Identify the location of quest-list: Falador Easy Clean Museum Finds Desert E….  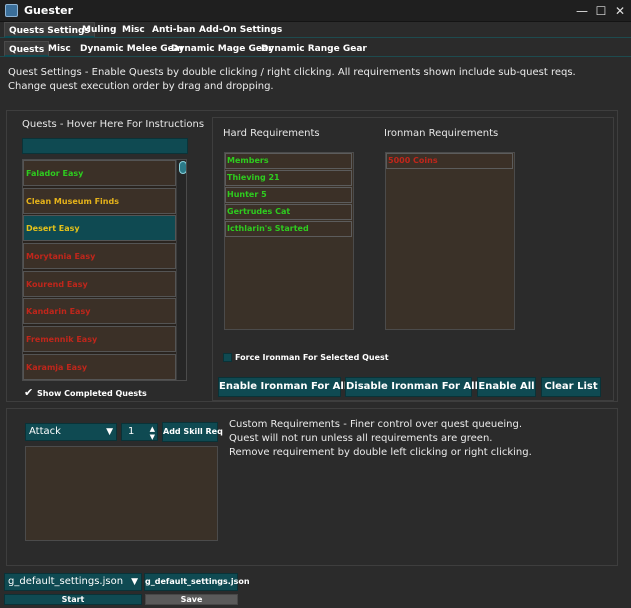
(104, 270).